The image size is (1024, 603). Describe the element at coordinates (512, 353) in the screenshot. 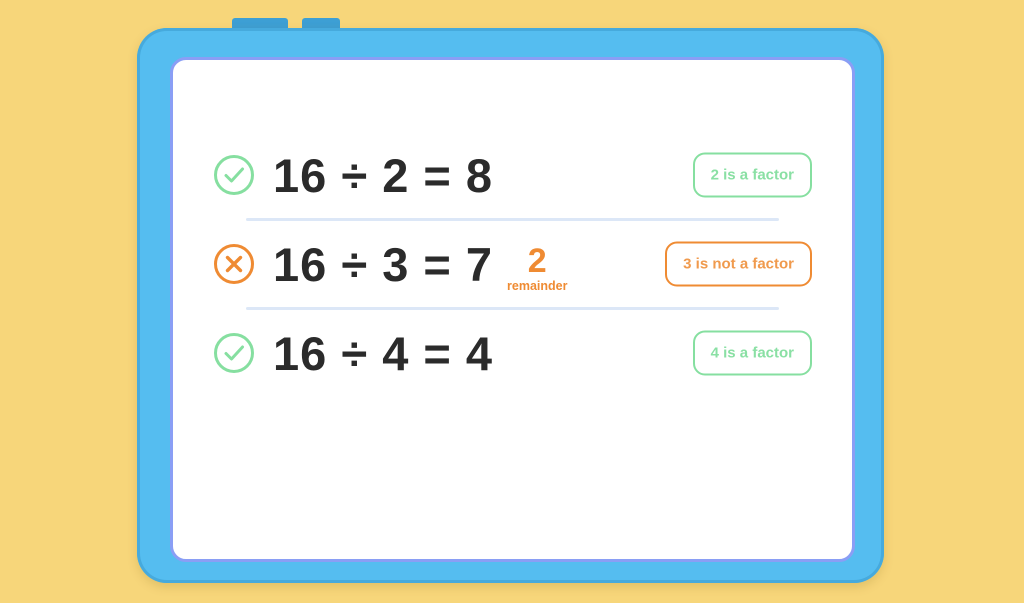

I see `table-row: 16 ÷ 4 = 4 4 is a factor` at that location.